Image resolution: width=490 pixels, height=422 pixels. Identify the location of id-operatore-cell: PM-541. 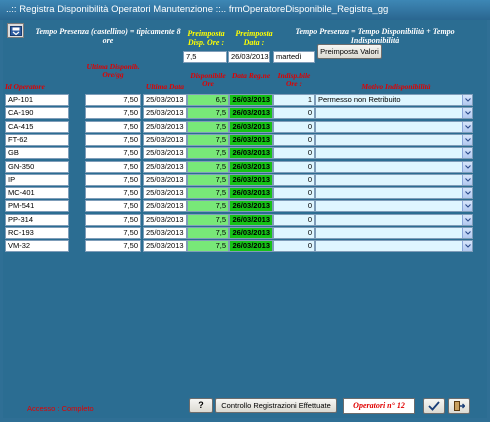
(37, 206).